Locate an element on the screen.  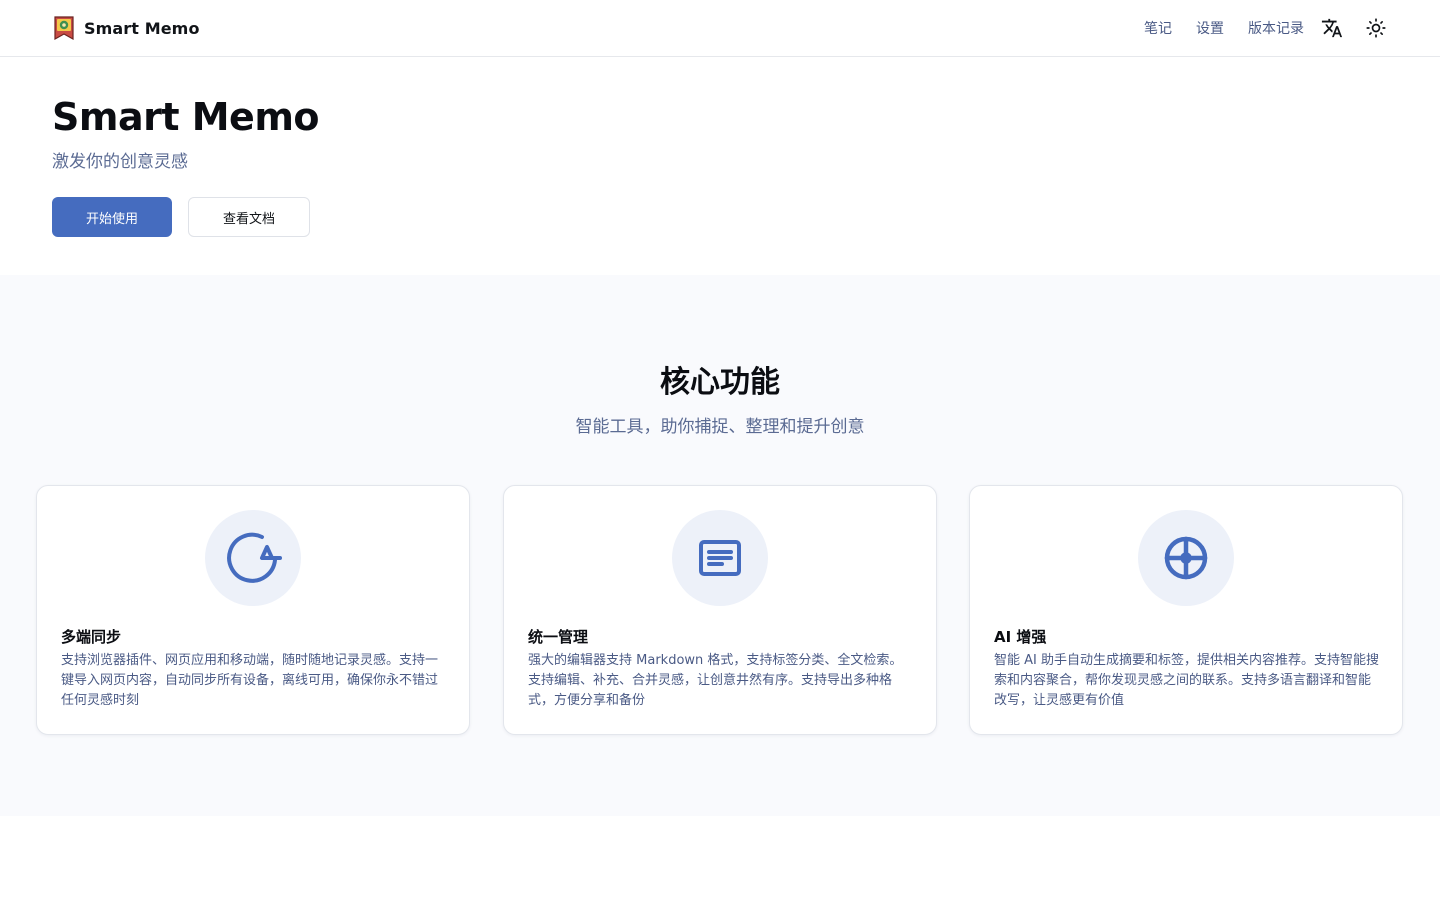
note-icon is located at coordinates (720, 558).